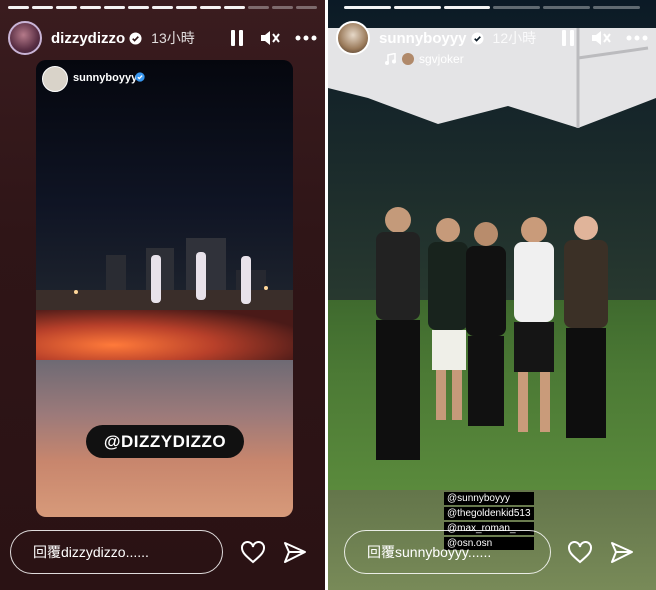  Describe the element at coordinates (514, 38) in the screenshot. I see `post-time: 12小時` at that location.